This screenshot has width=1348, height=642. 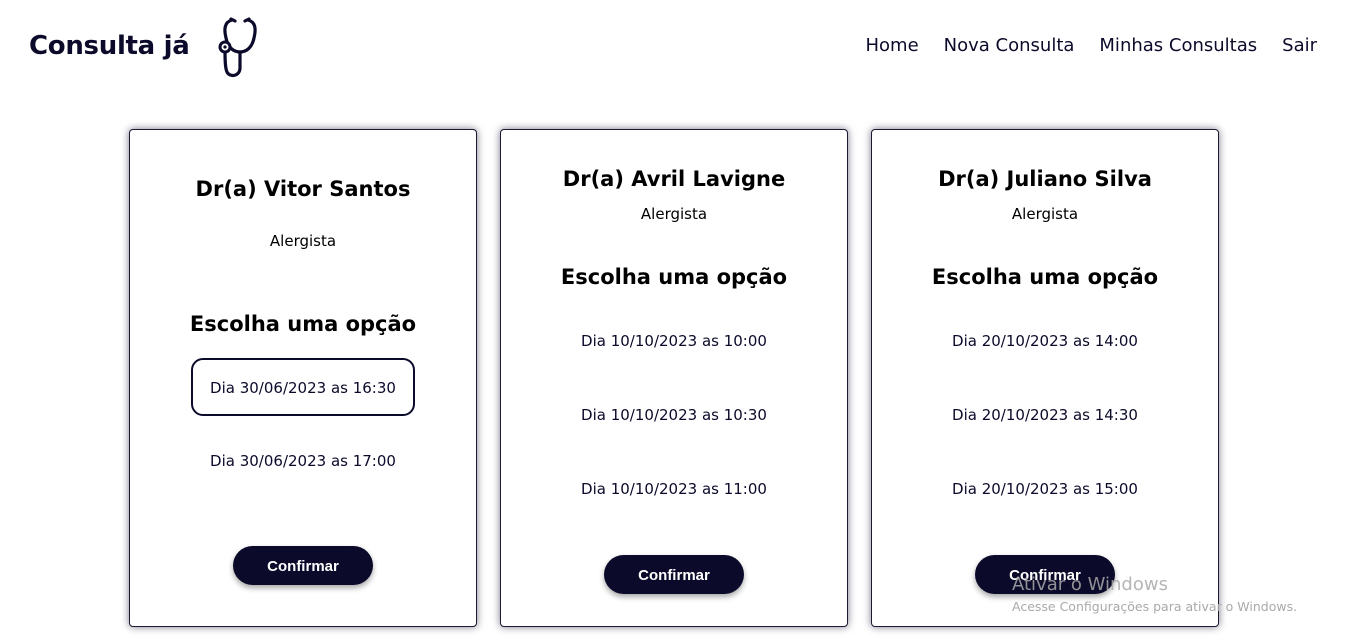 What do you see at coordinates (674, 341) in the screenshot?
I see `time-slot-option: Dia 10/10/2023 as 10:00` at bounding box center [674, 341].